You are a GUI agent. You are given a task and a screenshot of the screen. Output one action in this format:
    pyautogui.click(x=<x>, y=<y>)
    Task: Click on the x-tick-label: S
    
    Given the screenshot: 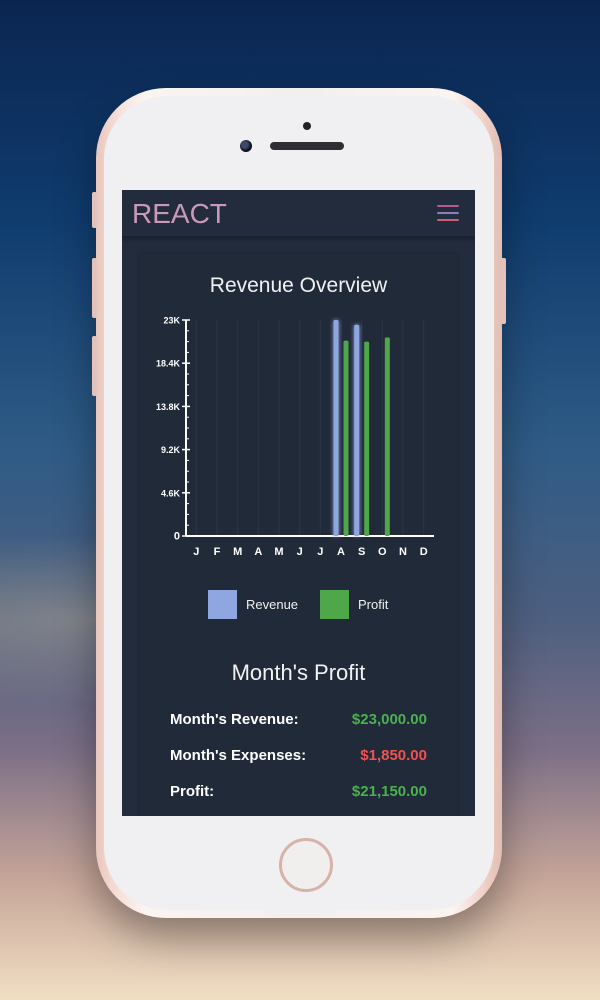 What is the action you would take?
    pyautogui.click(x=361, y=552)
    